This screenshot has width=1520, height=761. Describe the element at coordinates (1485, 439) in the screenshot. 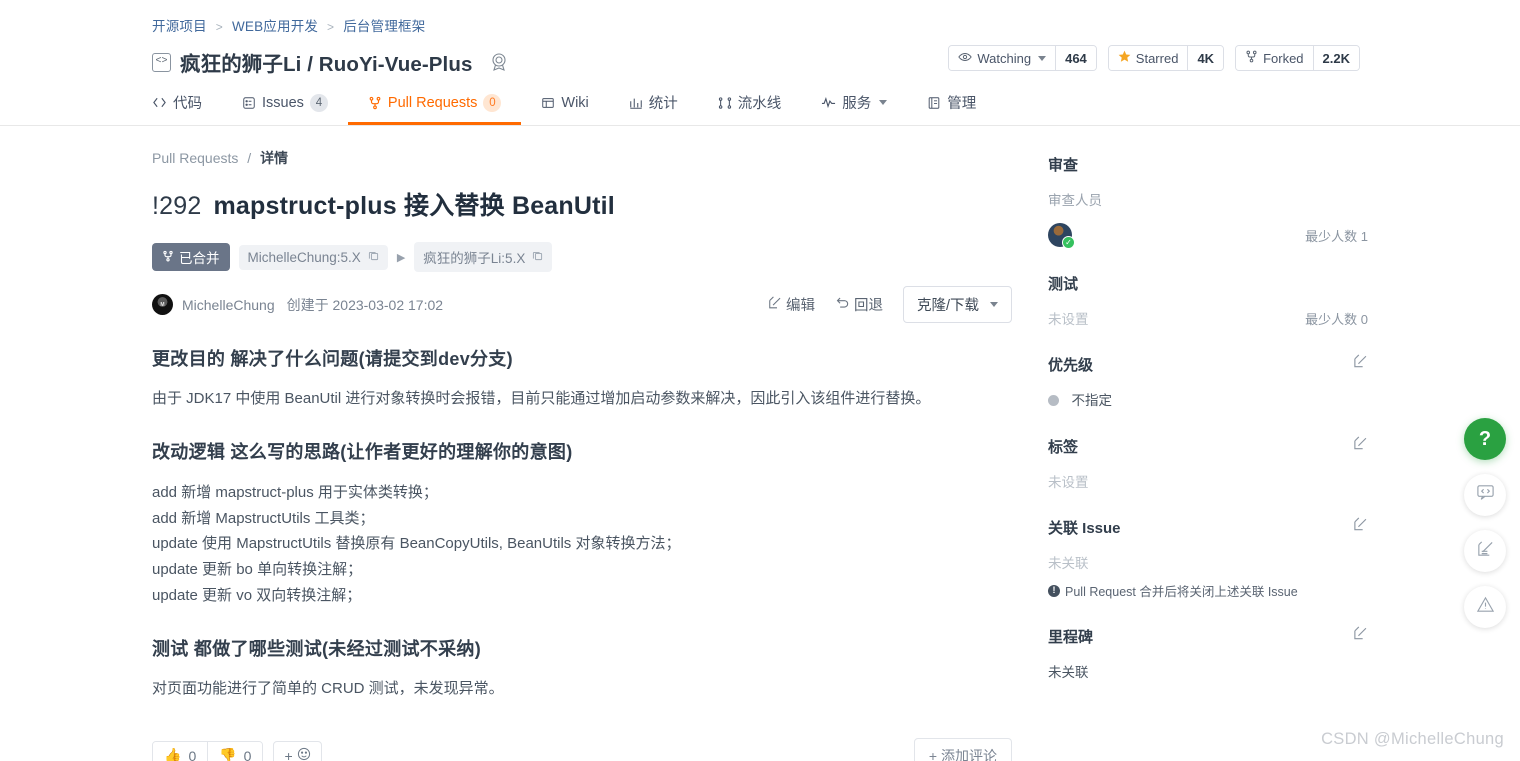

I see `help-fab: ?` at that location.